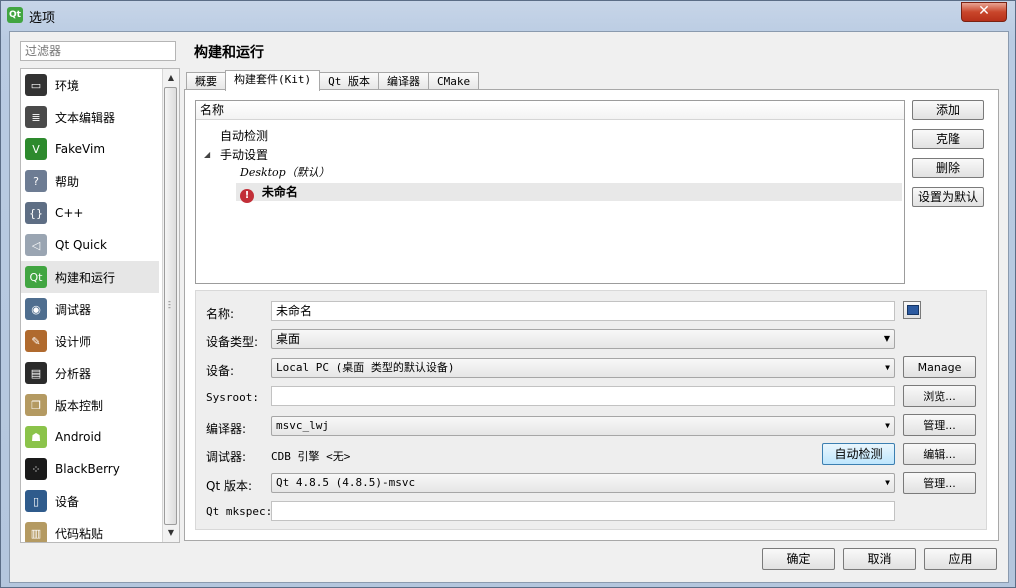  What do you see at coordinates (858, 454) in the screenshot?
I see `debugger-autodetect-button: 自动检测` at bounding box center [858, 454].